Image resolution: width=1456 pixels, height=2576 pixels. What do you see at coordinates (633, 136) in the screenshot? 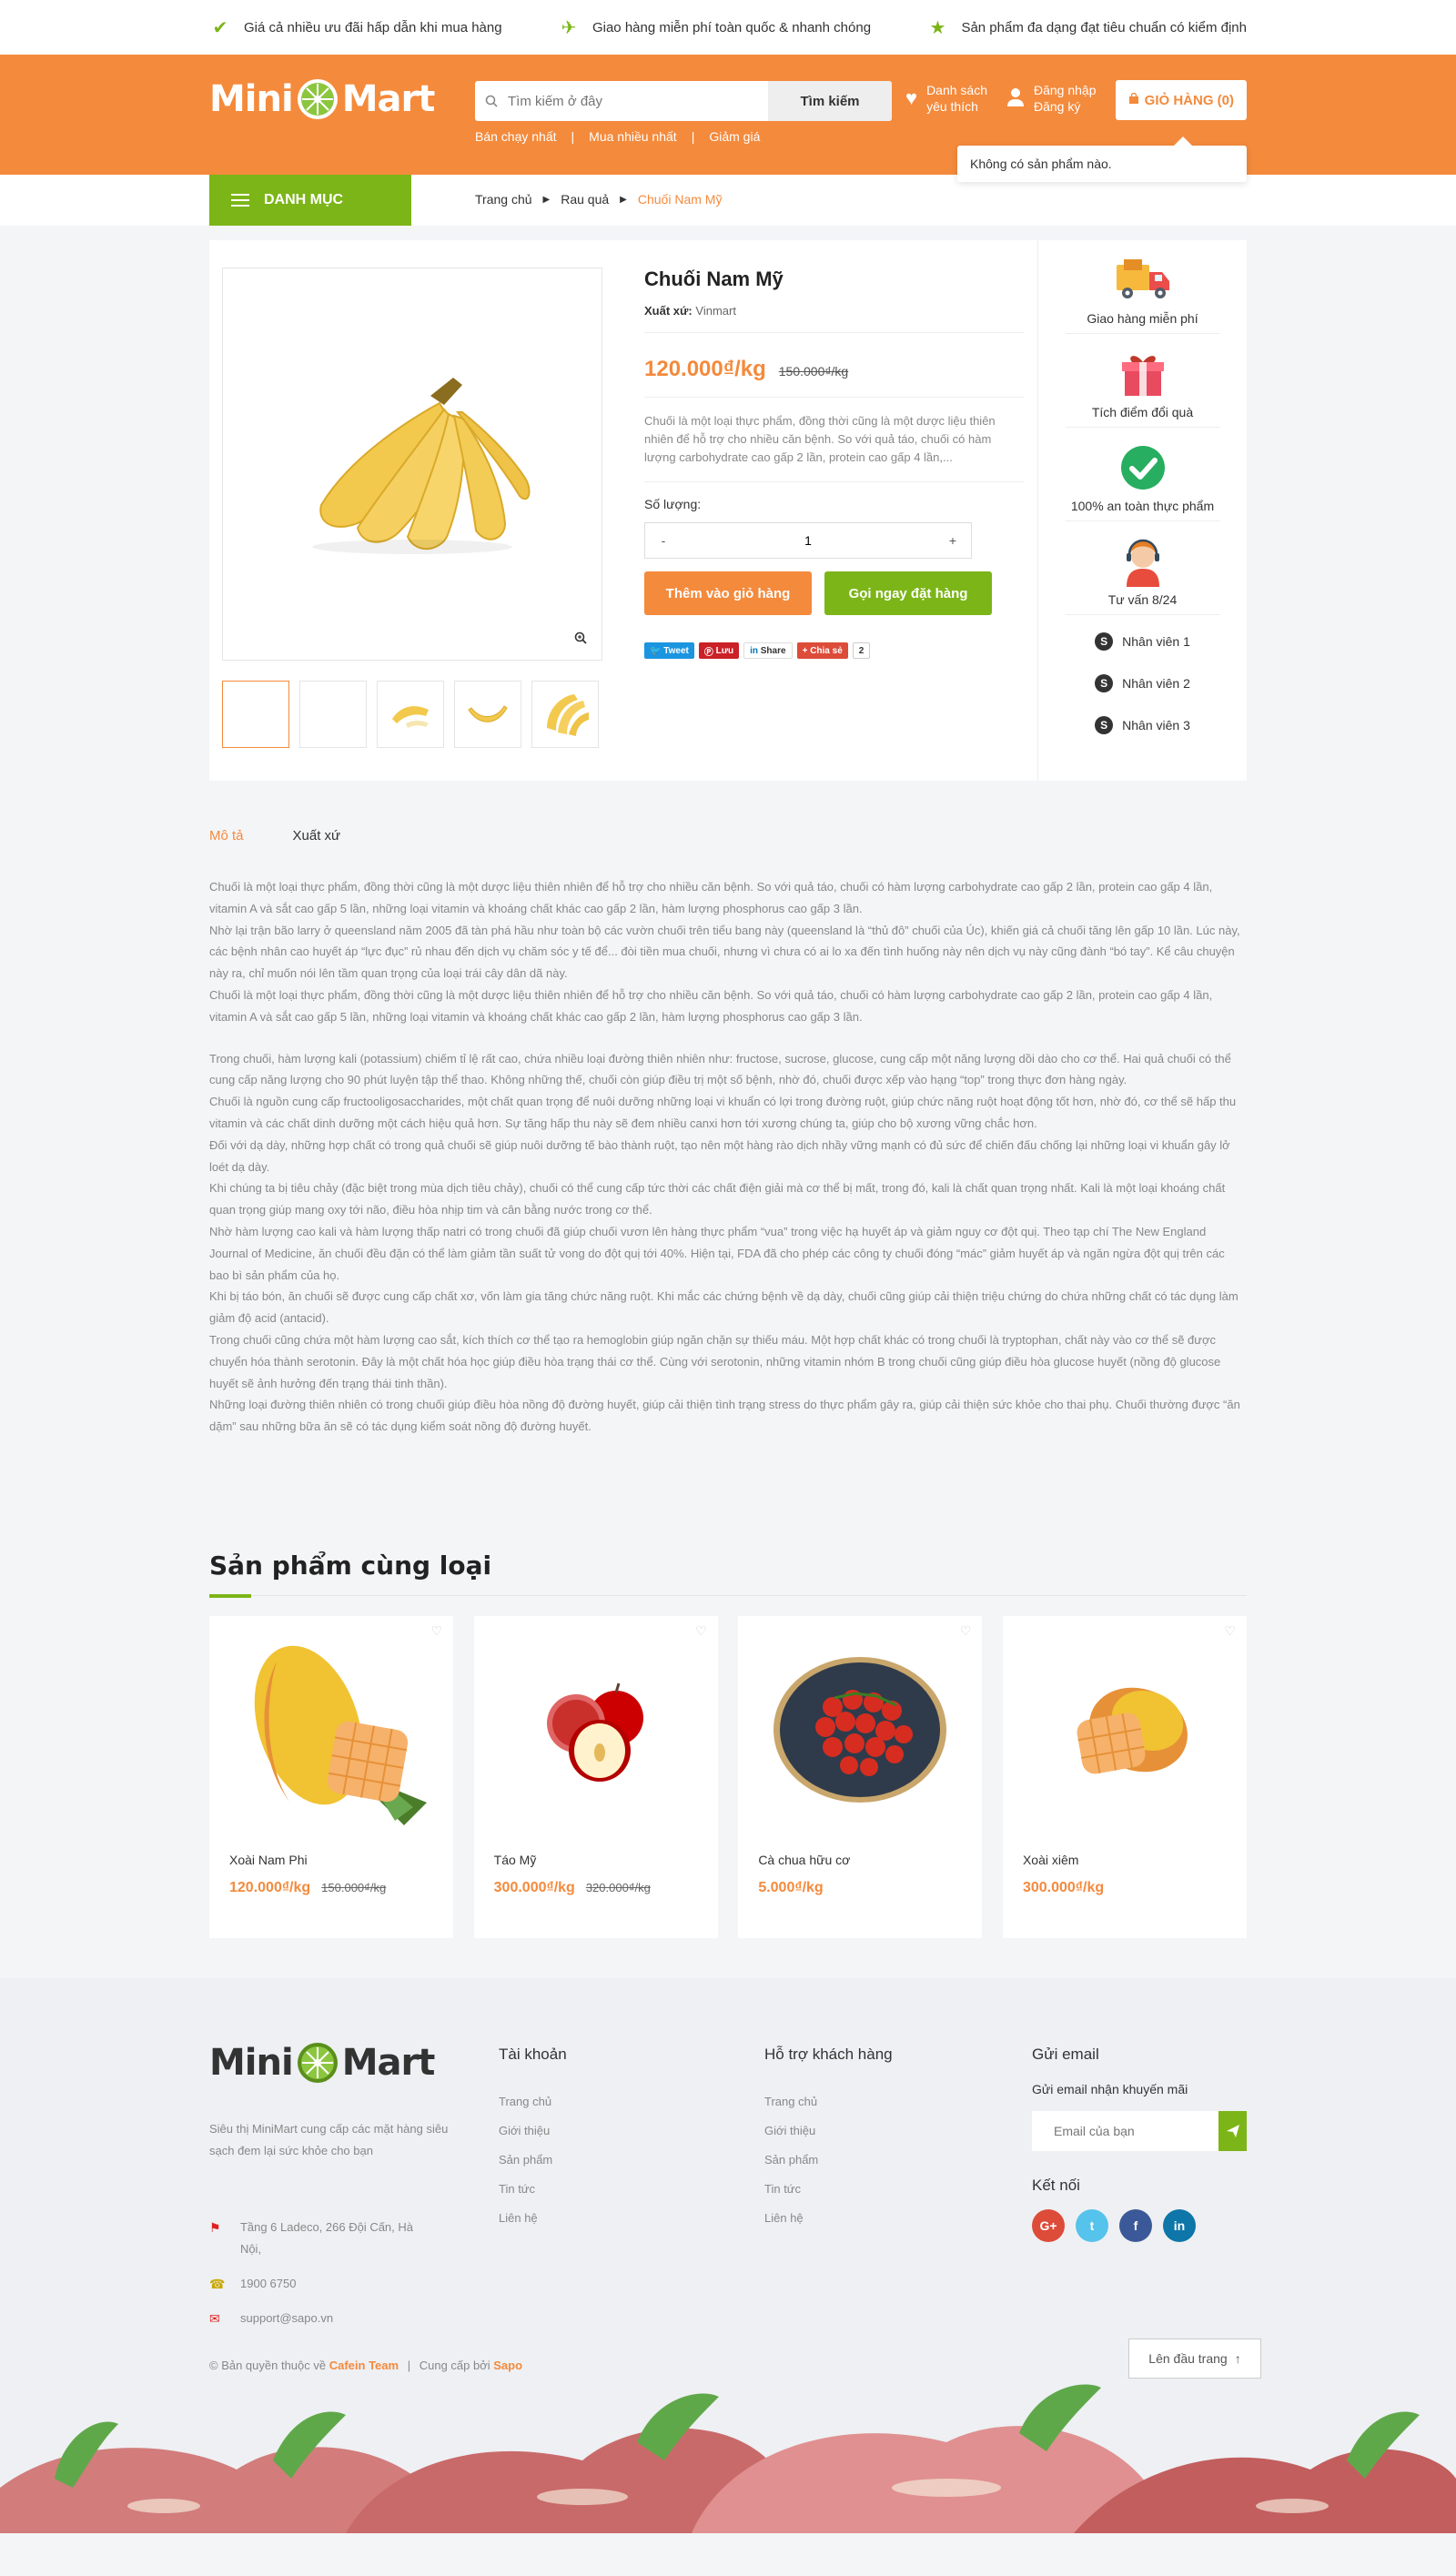
I see `quick-link-most-bought: Mua nhiều nhất` at bounding box center [633, 136].